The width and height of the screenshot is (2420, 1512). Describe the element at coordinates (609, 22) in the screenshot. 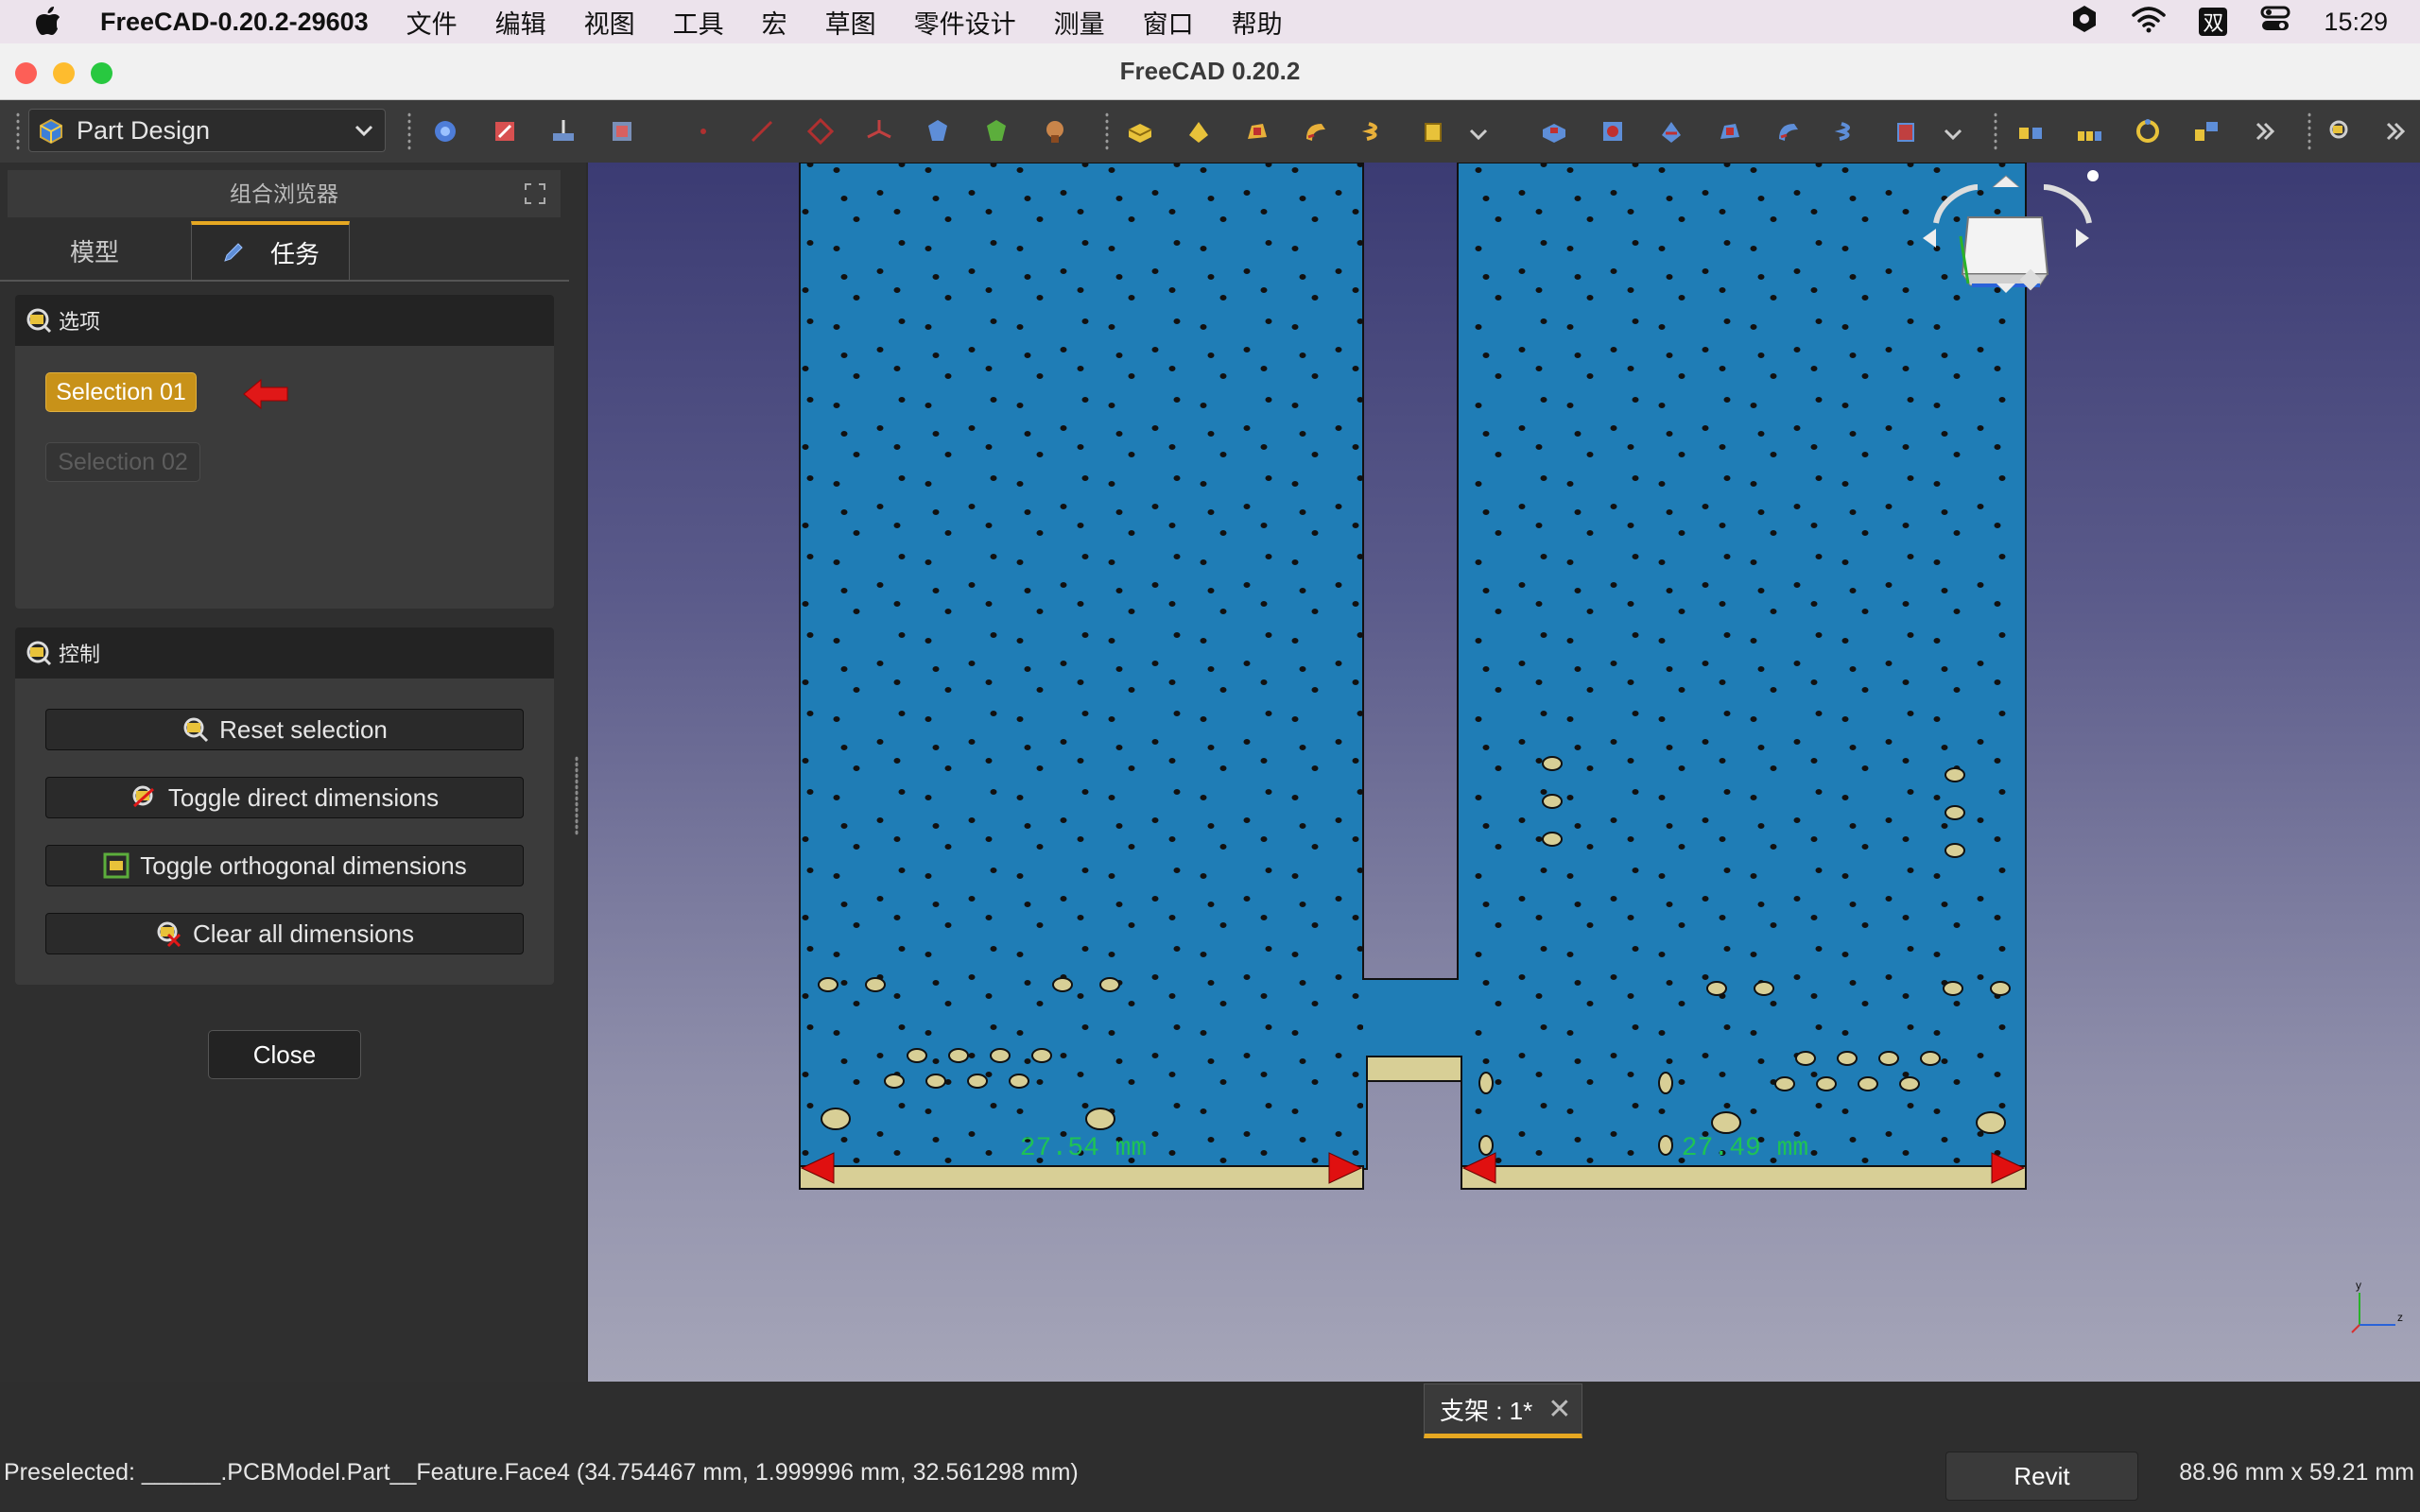

I see `menu-view: 视图` at that location.